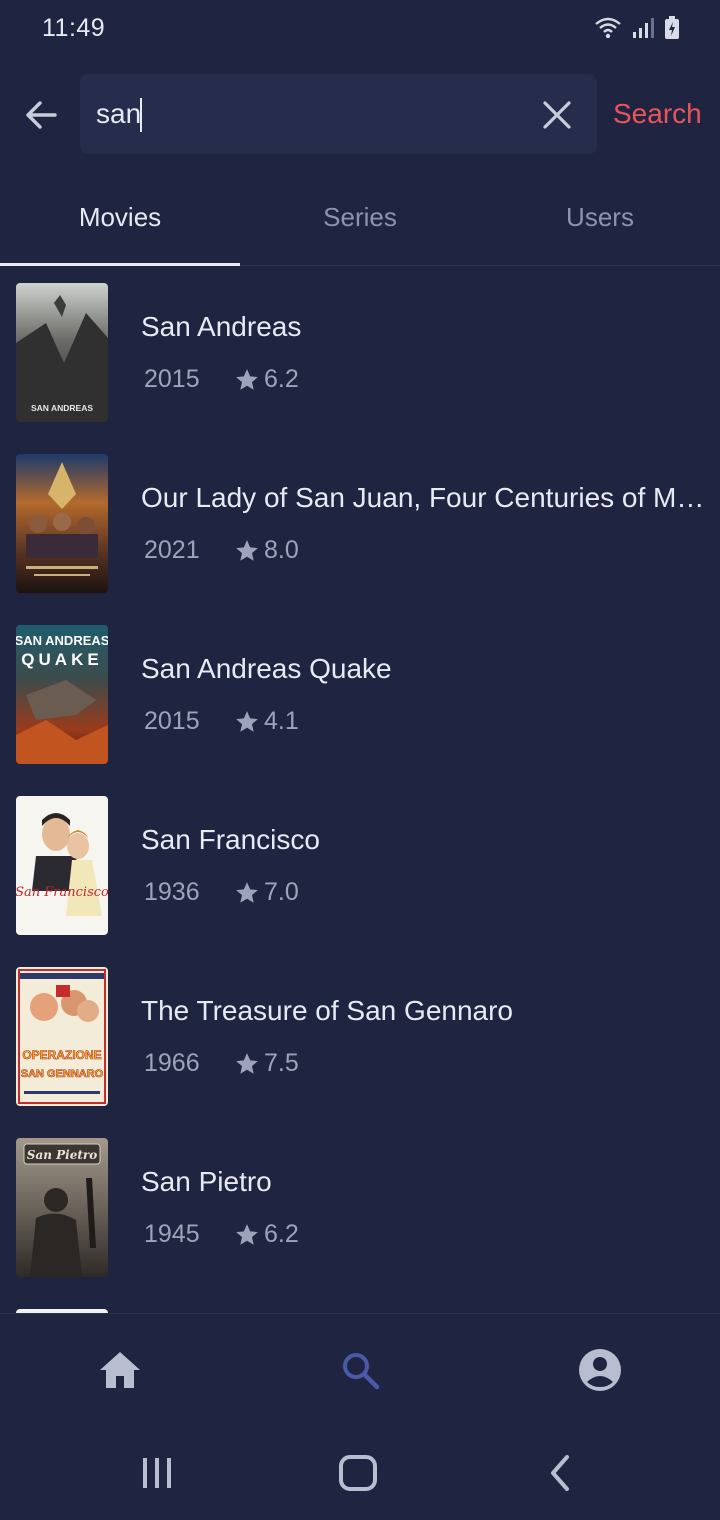  I want to click on arrow-left-icon, so click(41, 115).